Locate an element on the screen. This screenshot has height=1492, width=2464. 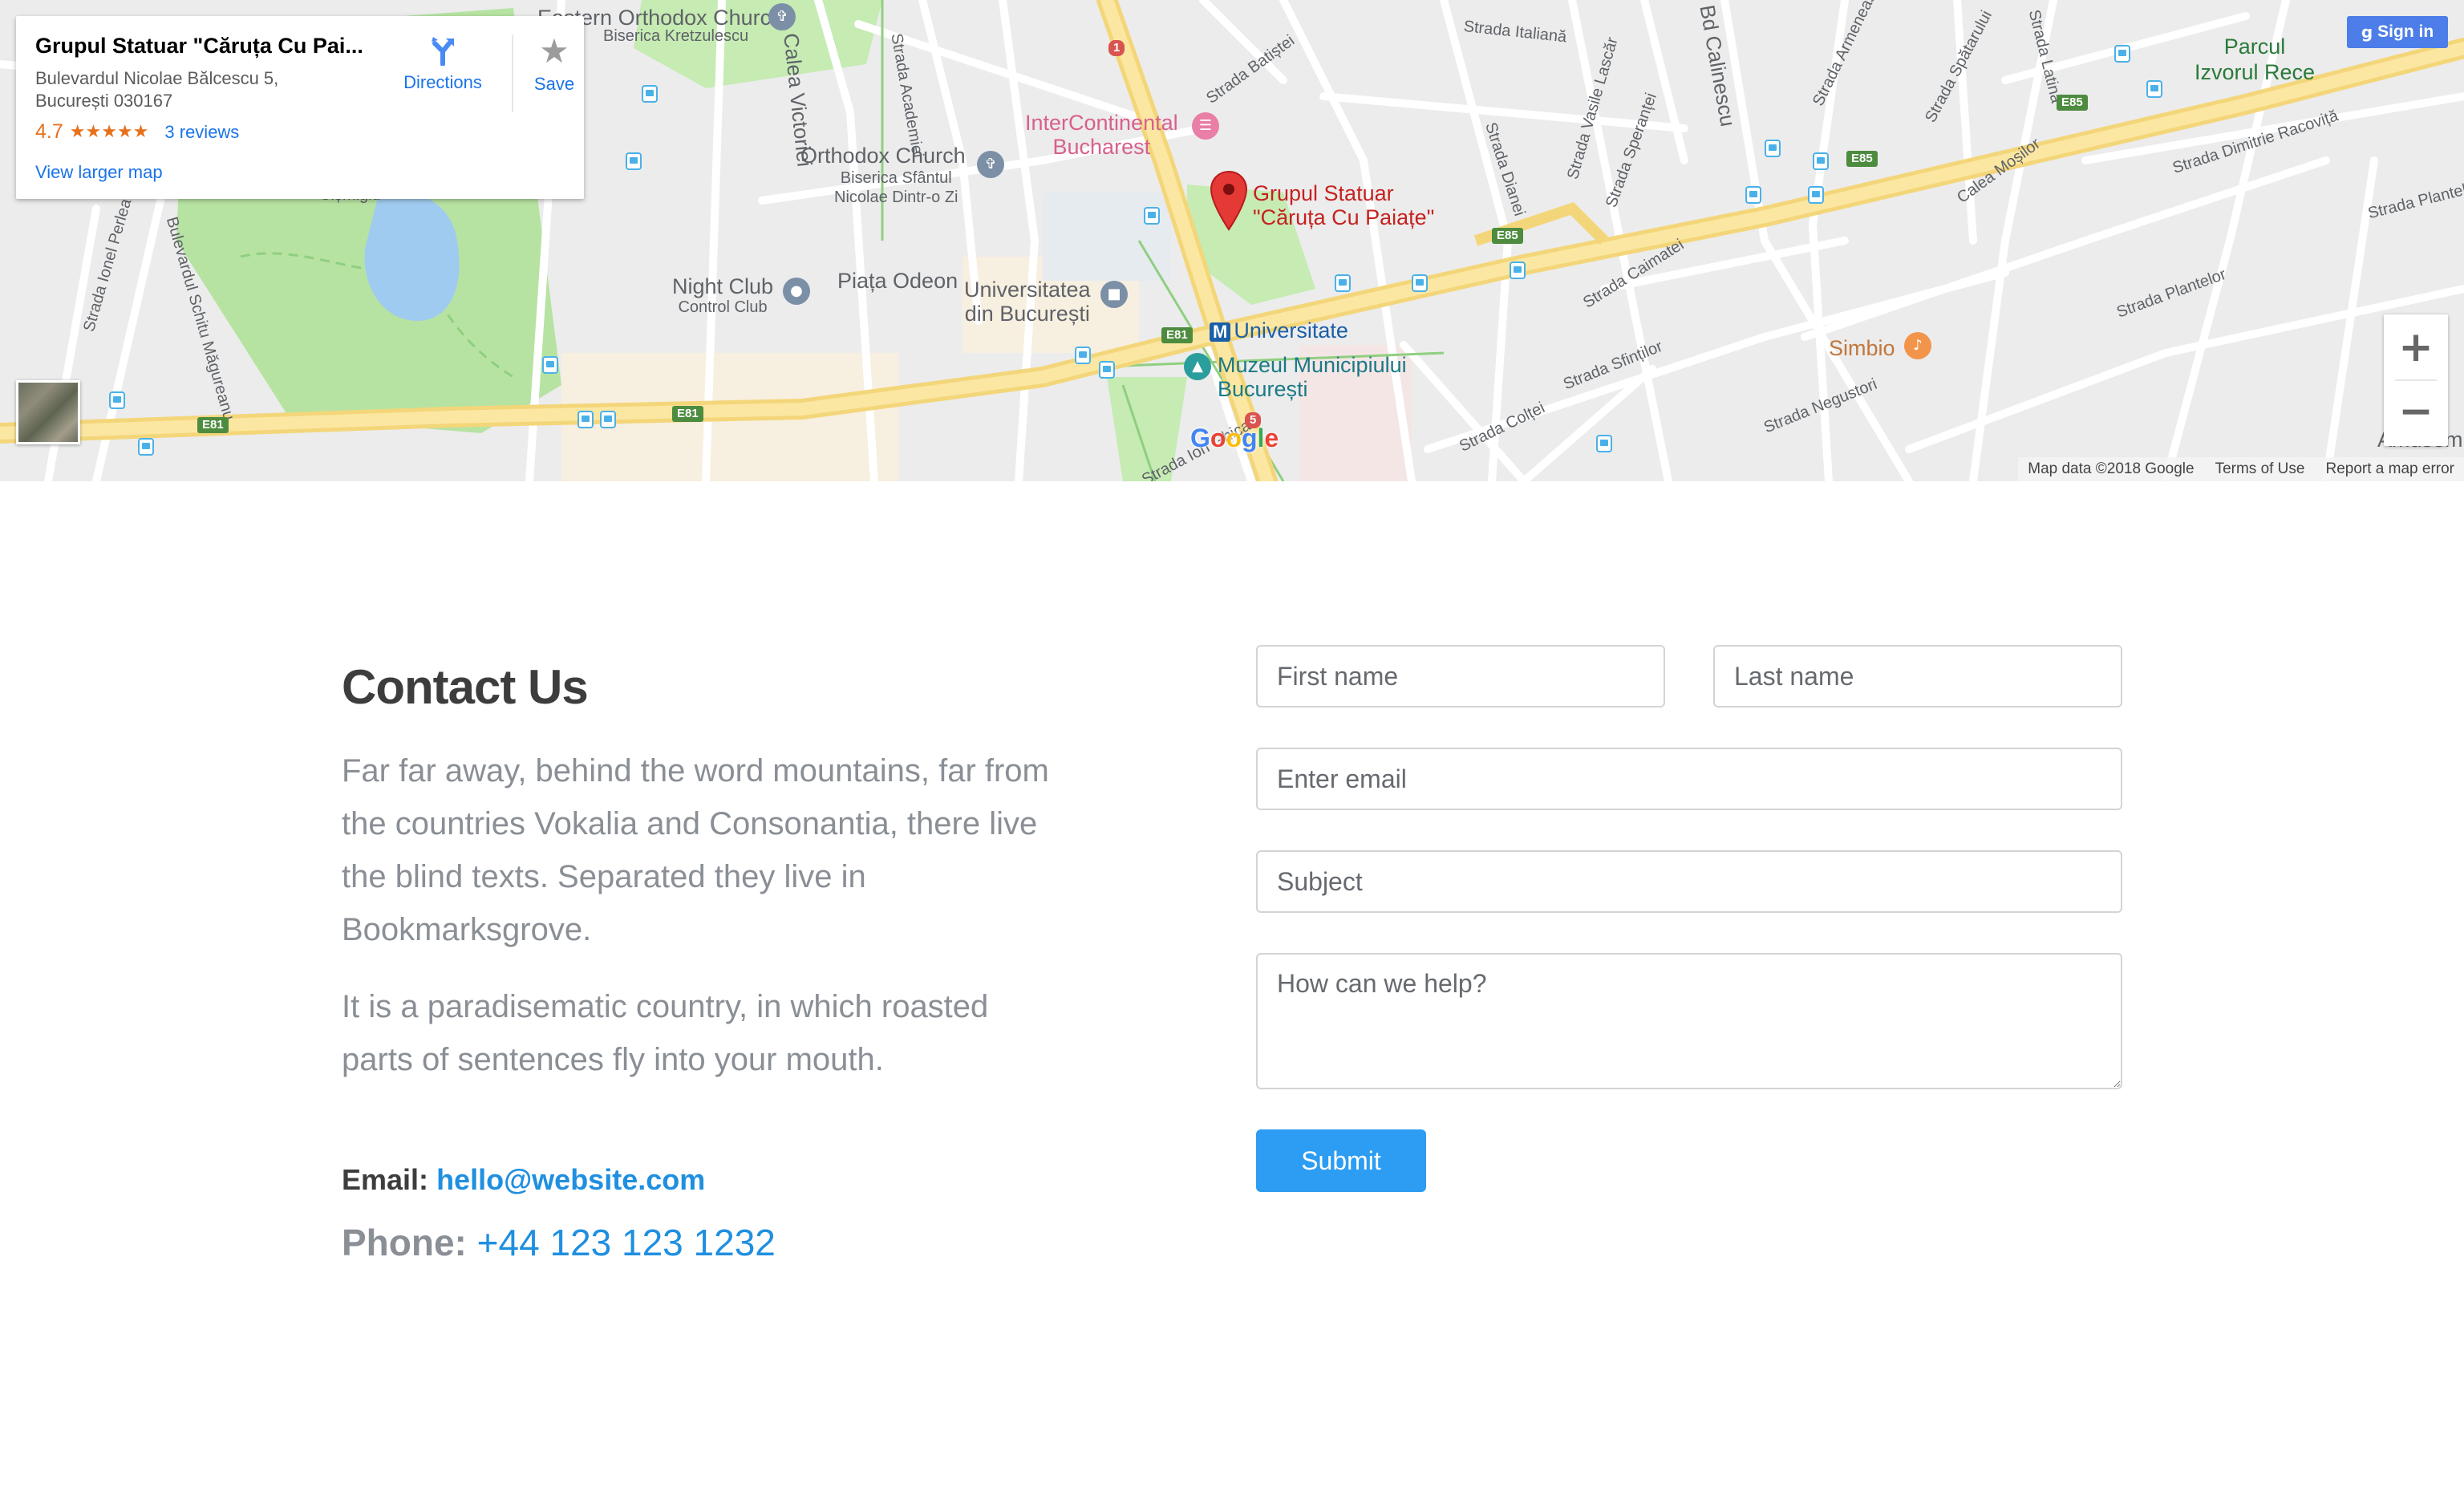
rating-stars: ★★★★★ is located at coordinates (109, 132).